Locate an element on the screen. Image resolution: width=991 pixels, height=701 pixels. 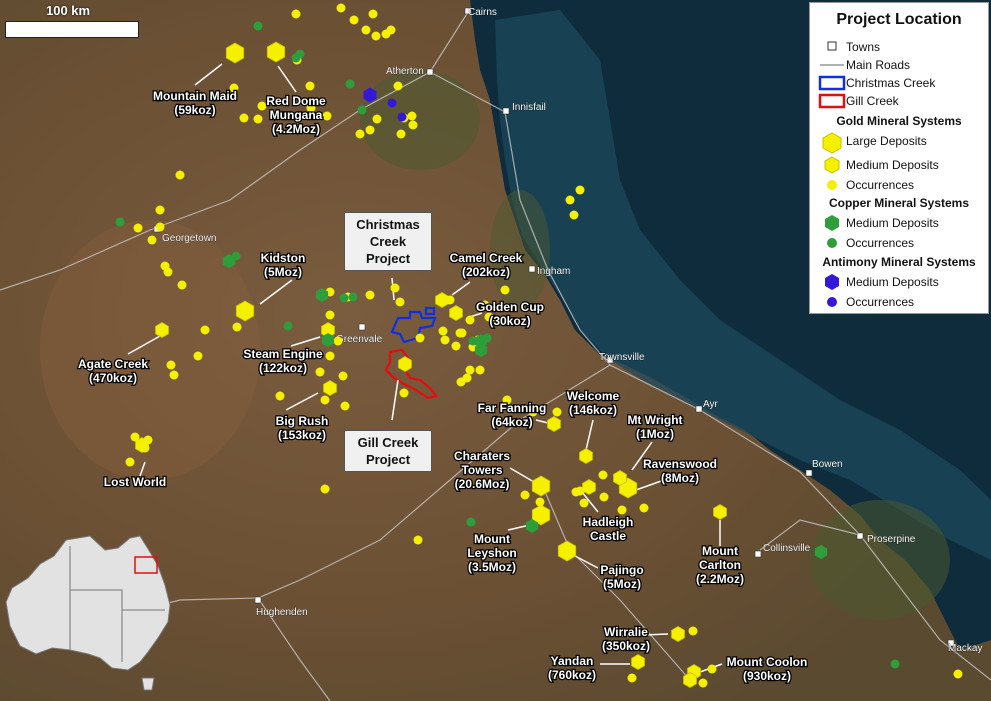
gill-creek-callout: Gill Creek Project is located at coordinates (388, 451).